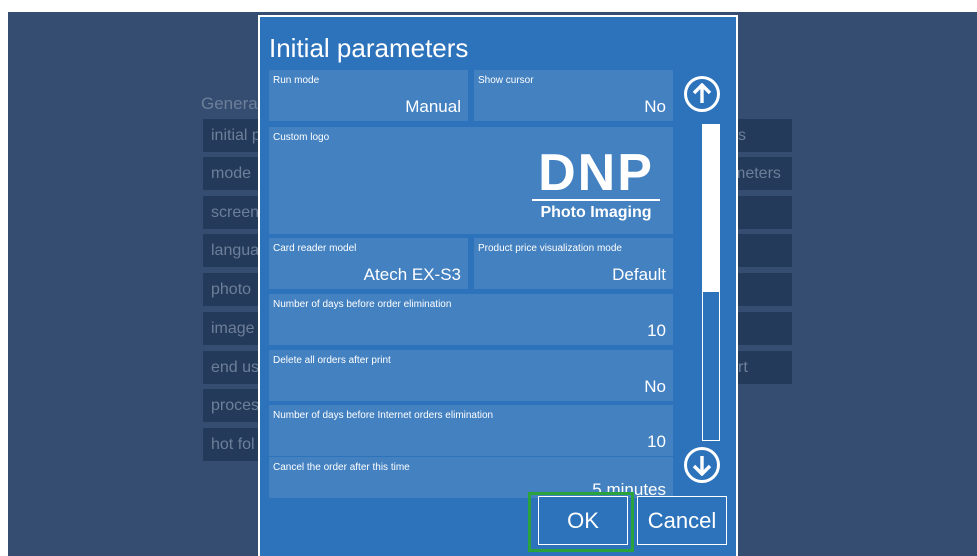 The height and width of the screenshot is (556, 977). I want to click on background-section-title: Genera, so click(229, 103).